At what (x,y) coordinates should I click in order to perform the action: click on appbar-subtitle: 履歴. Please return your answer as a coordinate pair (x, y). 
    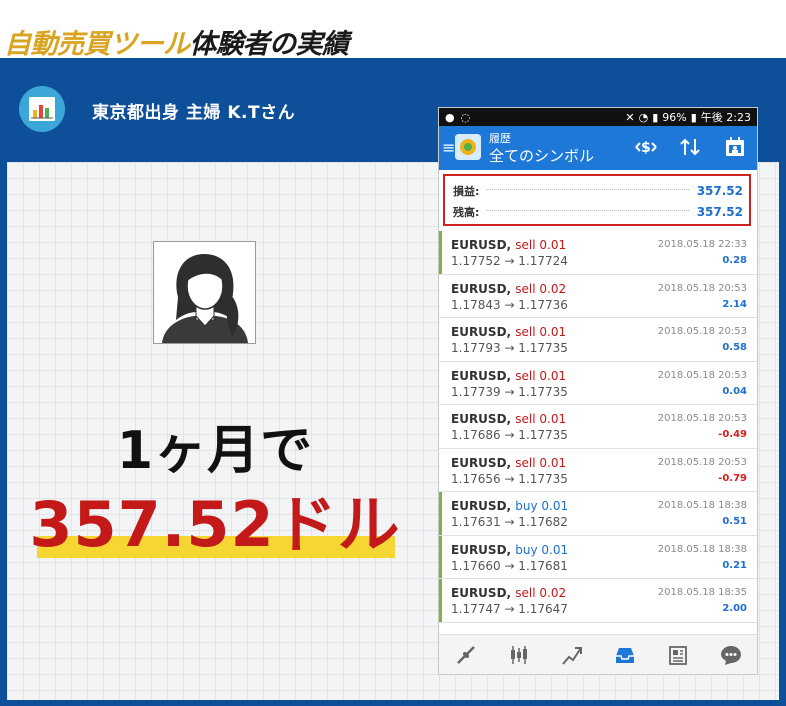
    Looking at the image, I should click on (500, 138).